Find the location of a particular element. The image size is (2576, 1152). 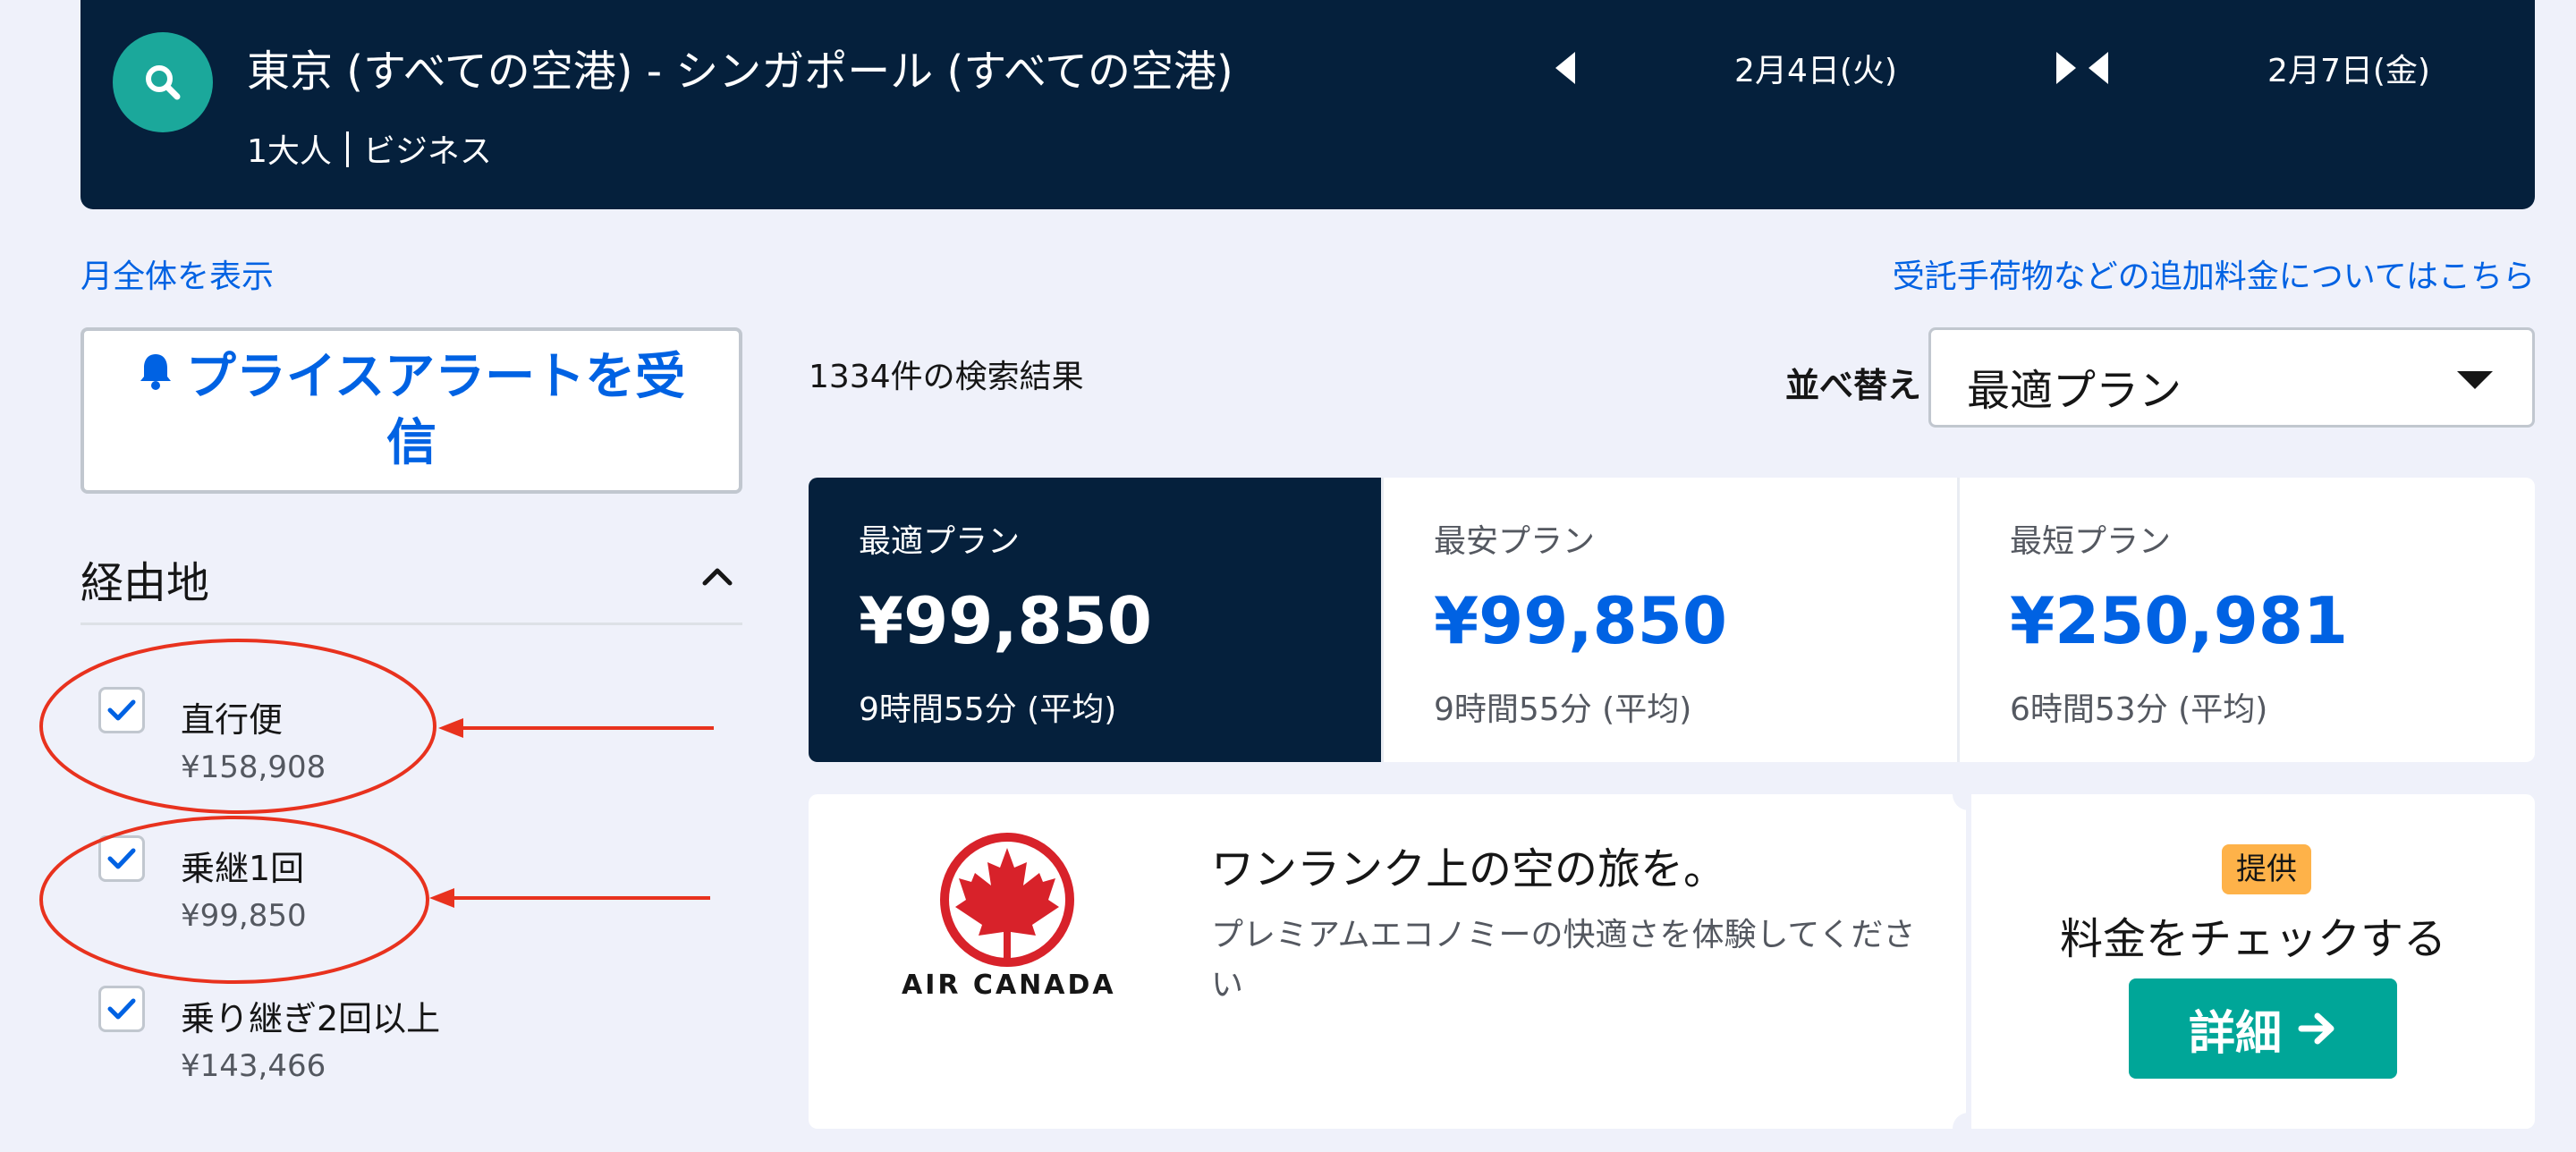

triangle-right-icon is located at coordinates (2066, 68).